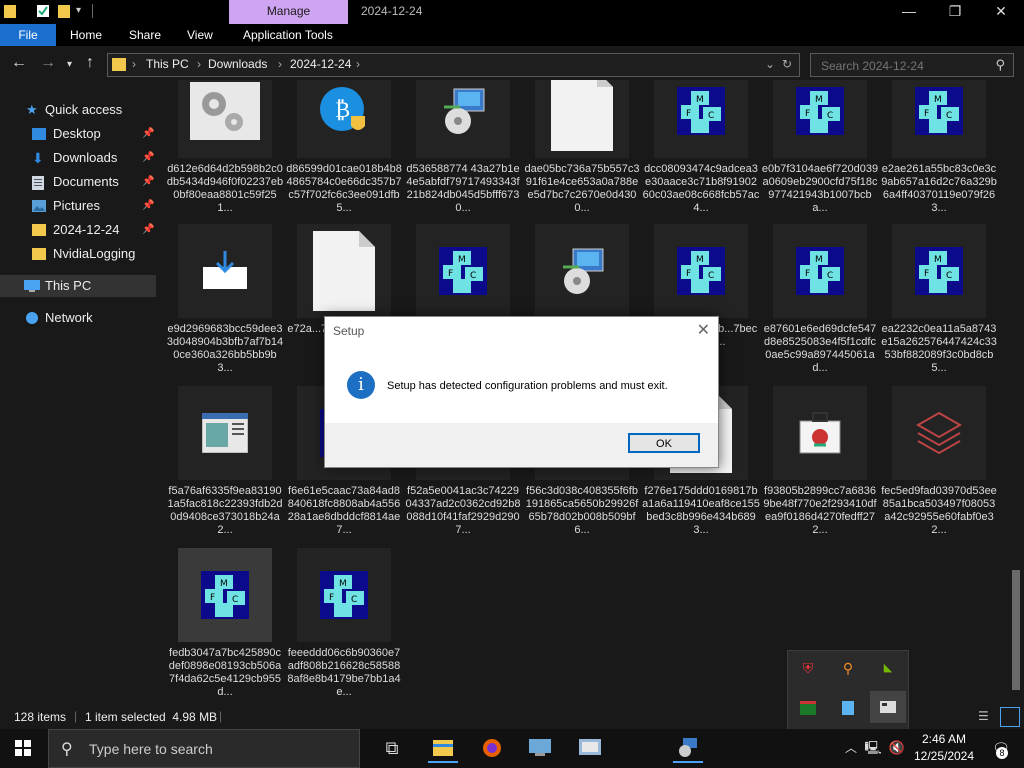 Image resolution: width=1024 pixels, height=768 pixels. Describe the element at coordinates (808, 668) in the screenshot. I see `security-shield-icon: ⛨` at that location.